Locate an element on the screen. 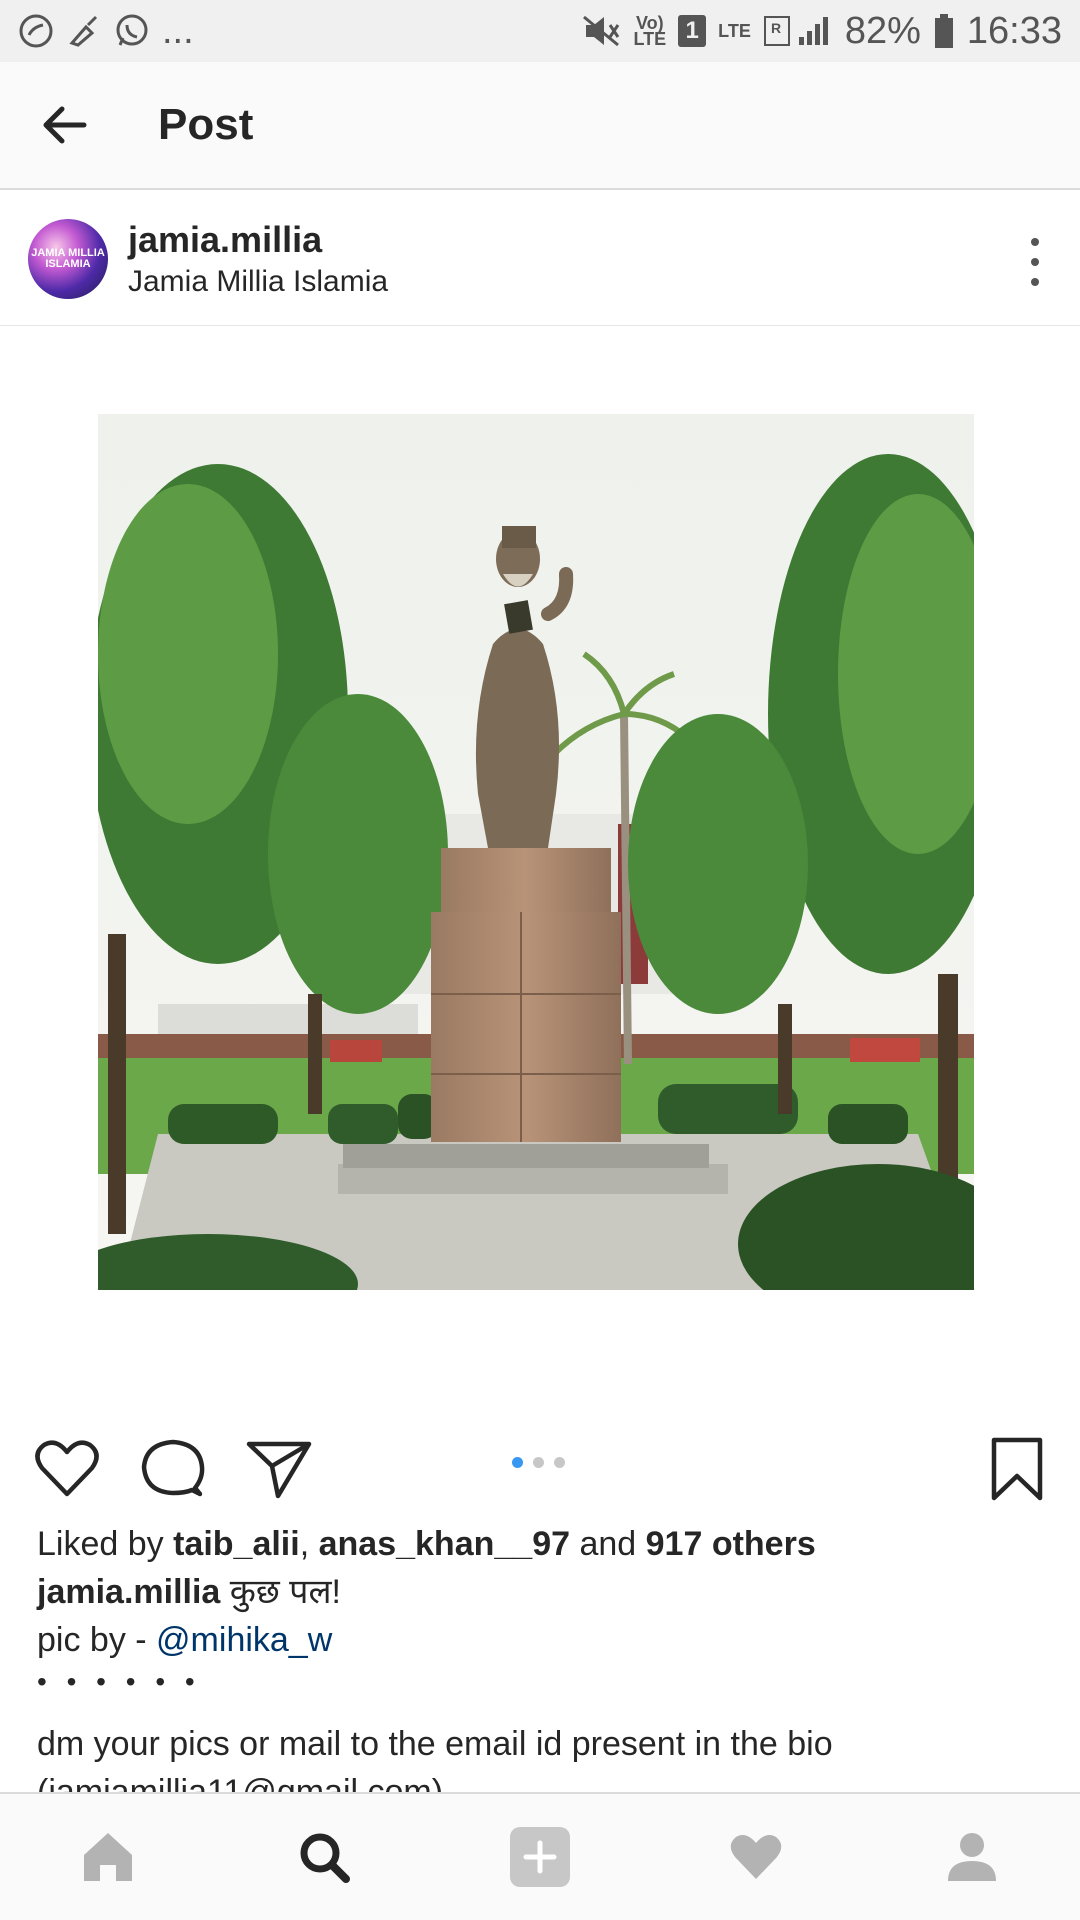 The image size is (1080, 1920). nav-search is located at coordinates (324, 1857).